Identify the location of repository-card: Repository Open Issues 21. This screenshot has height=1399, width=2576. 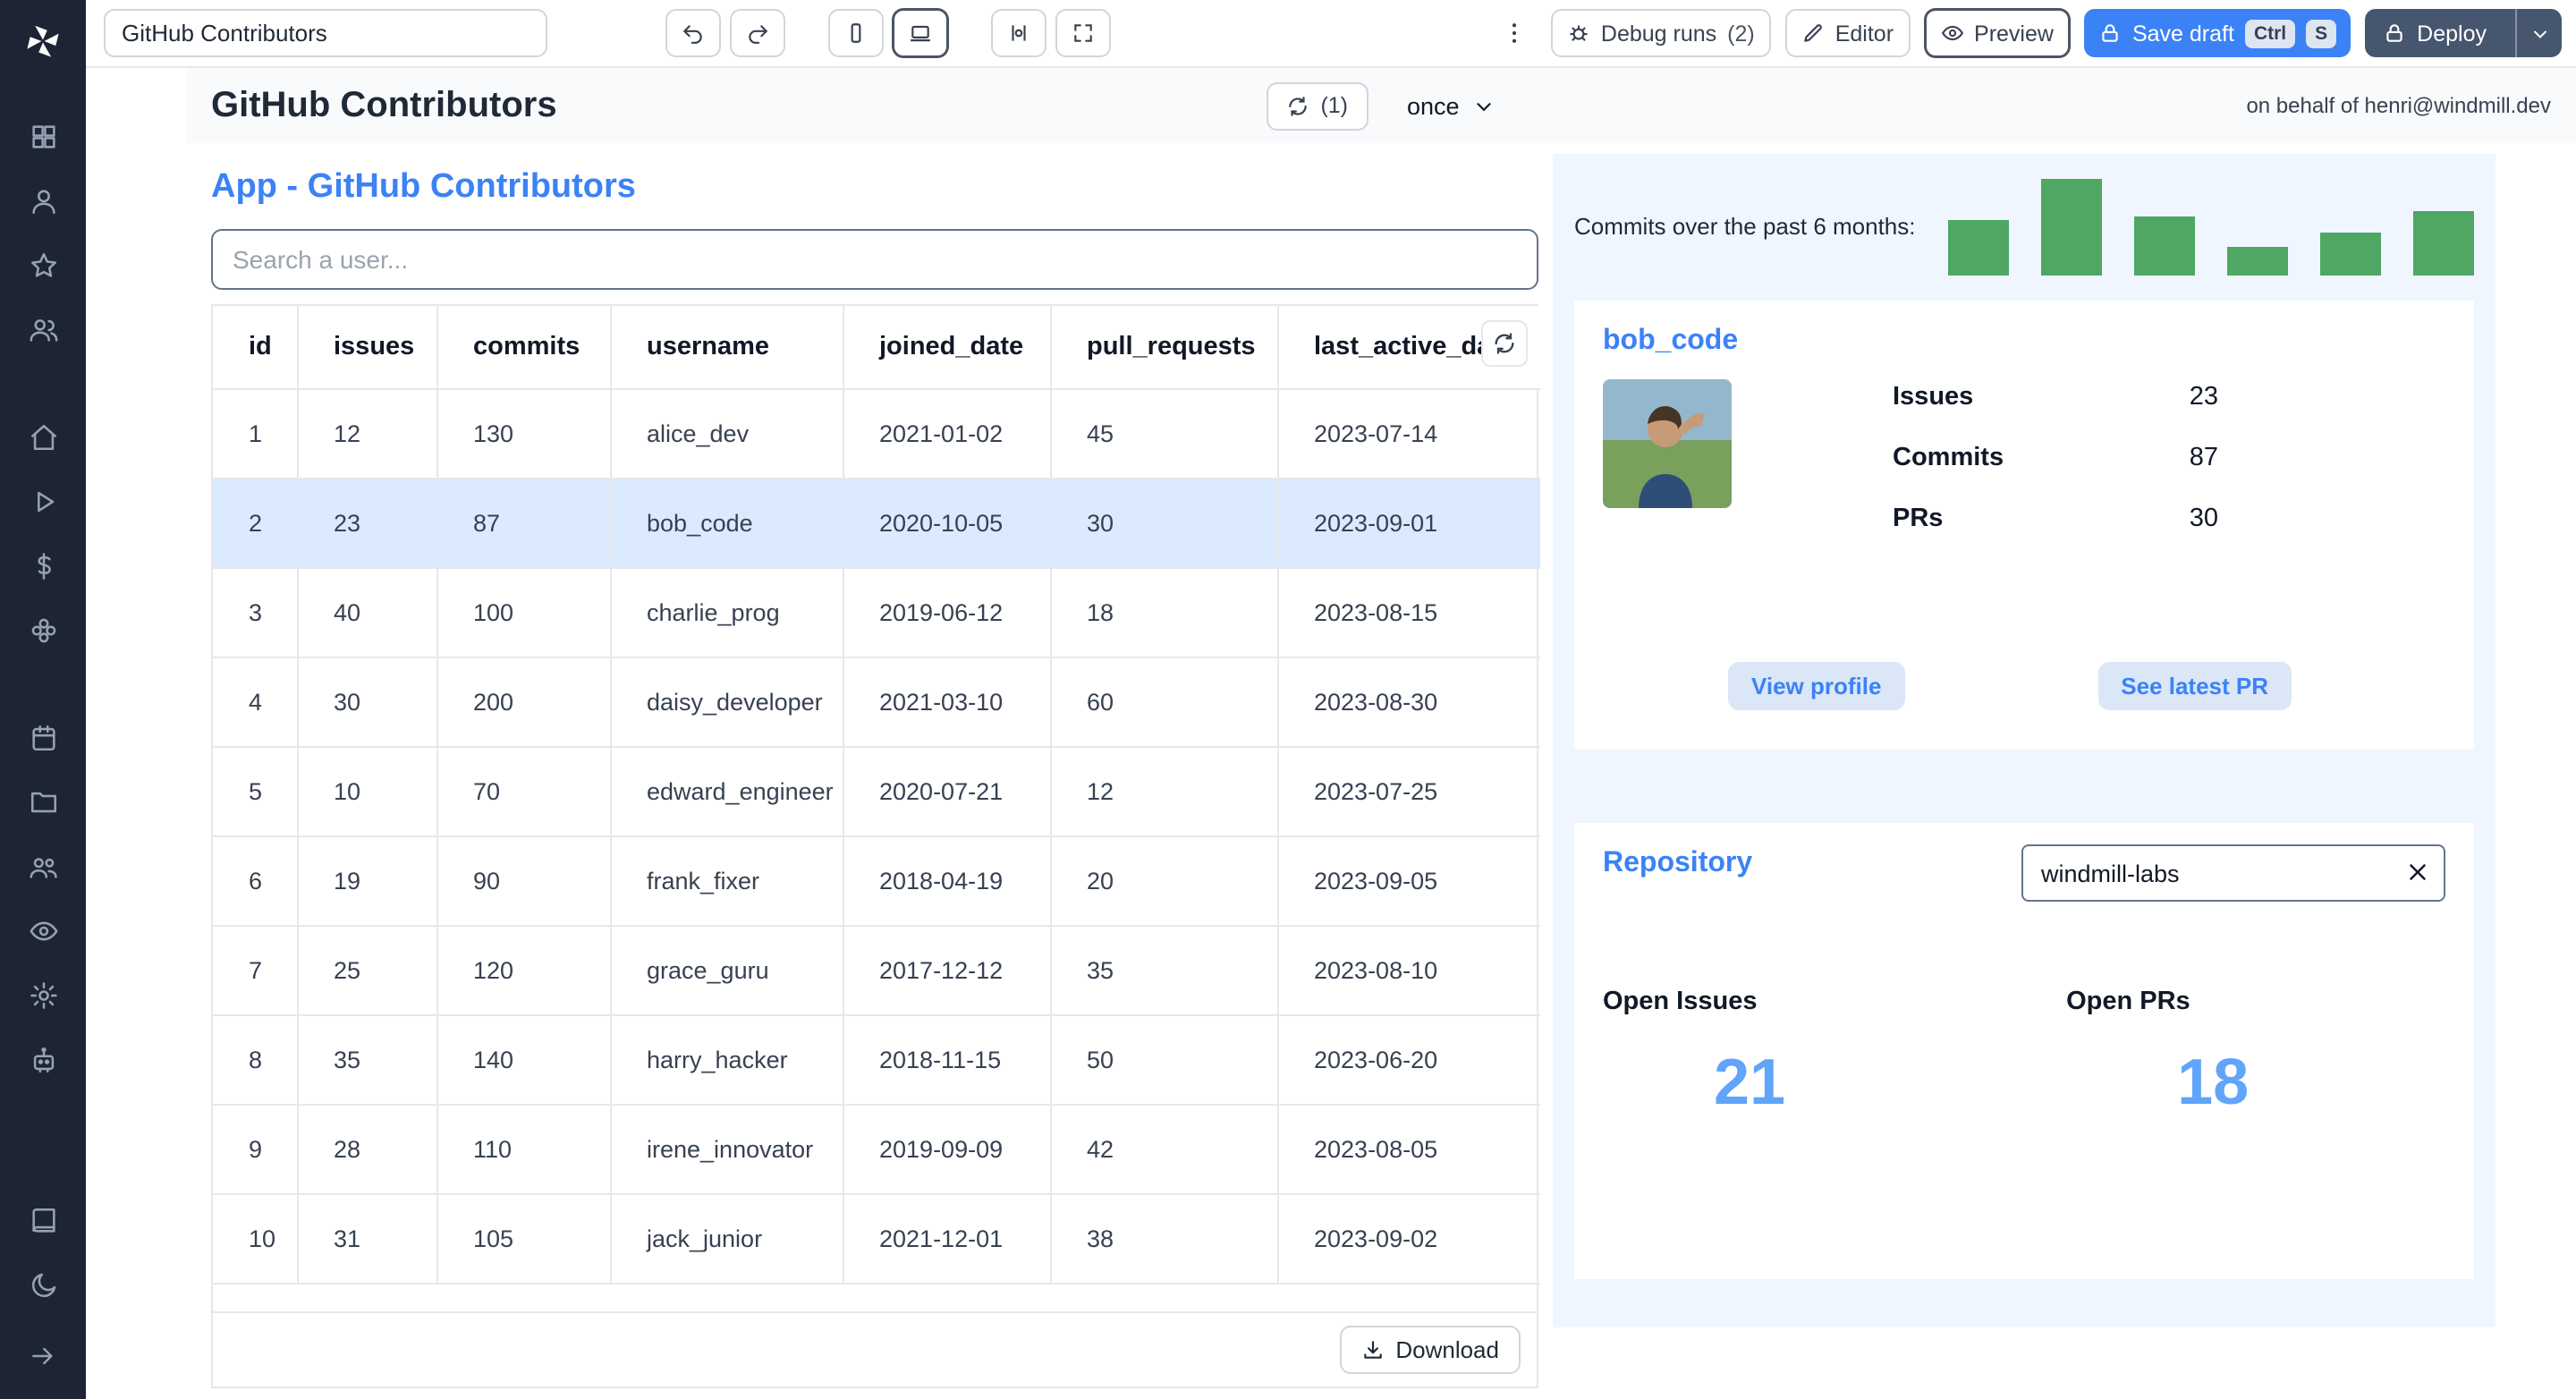
(2024, 1051).